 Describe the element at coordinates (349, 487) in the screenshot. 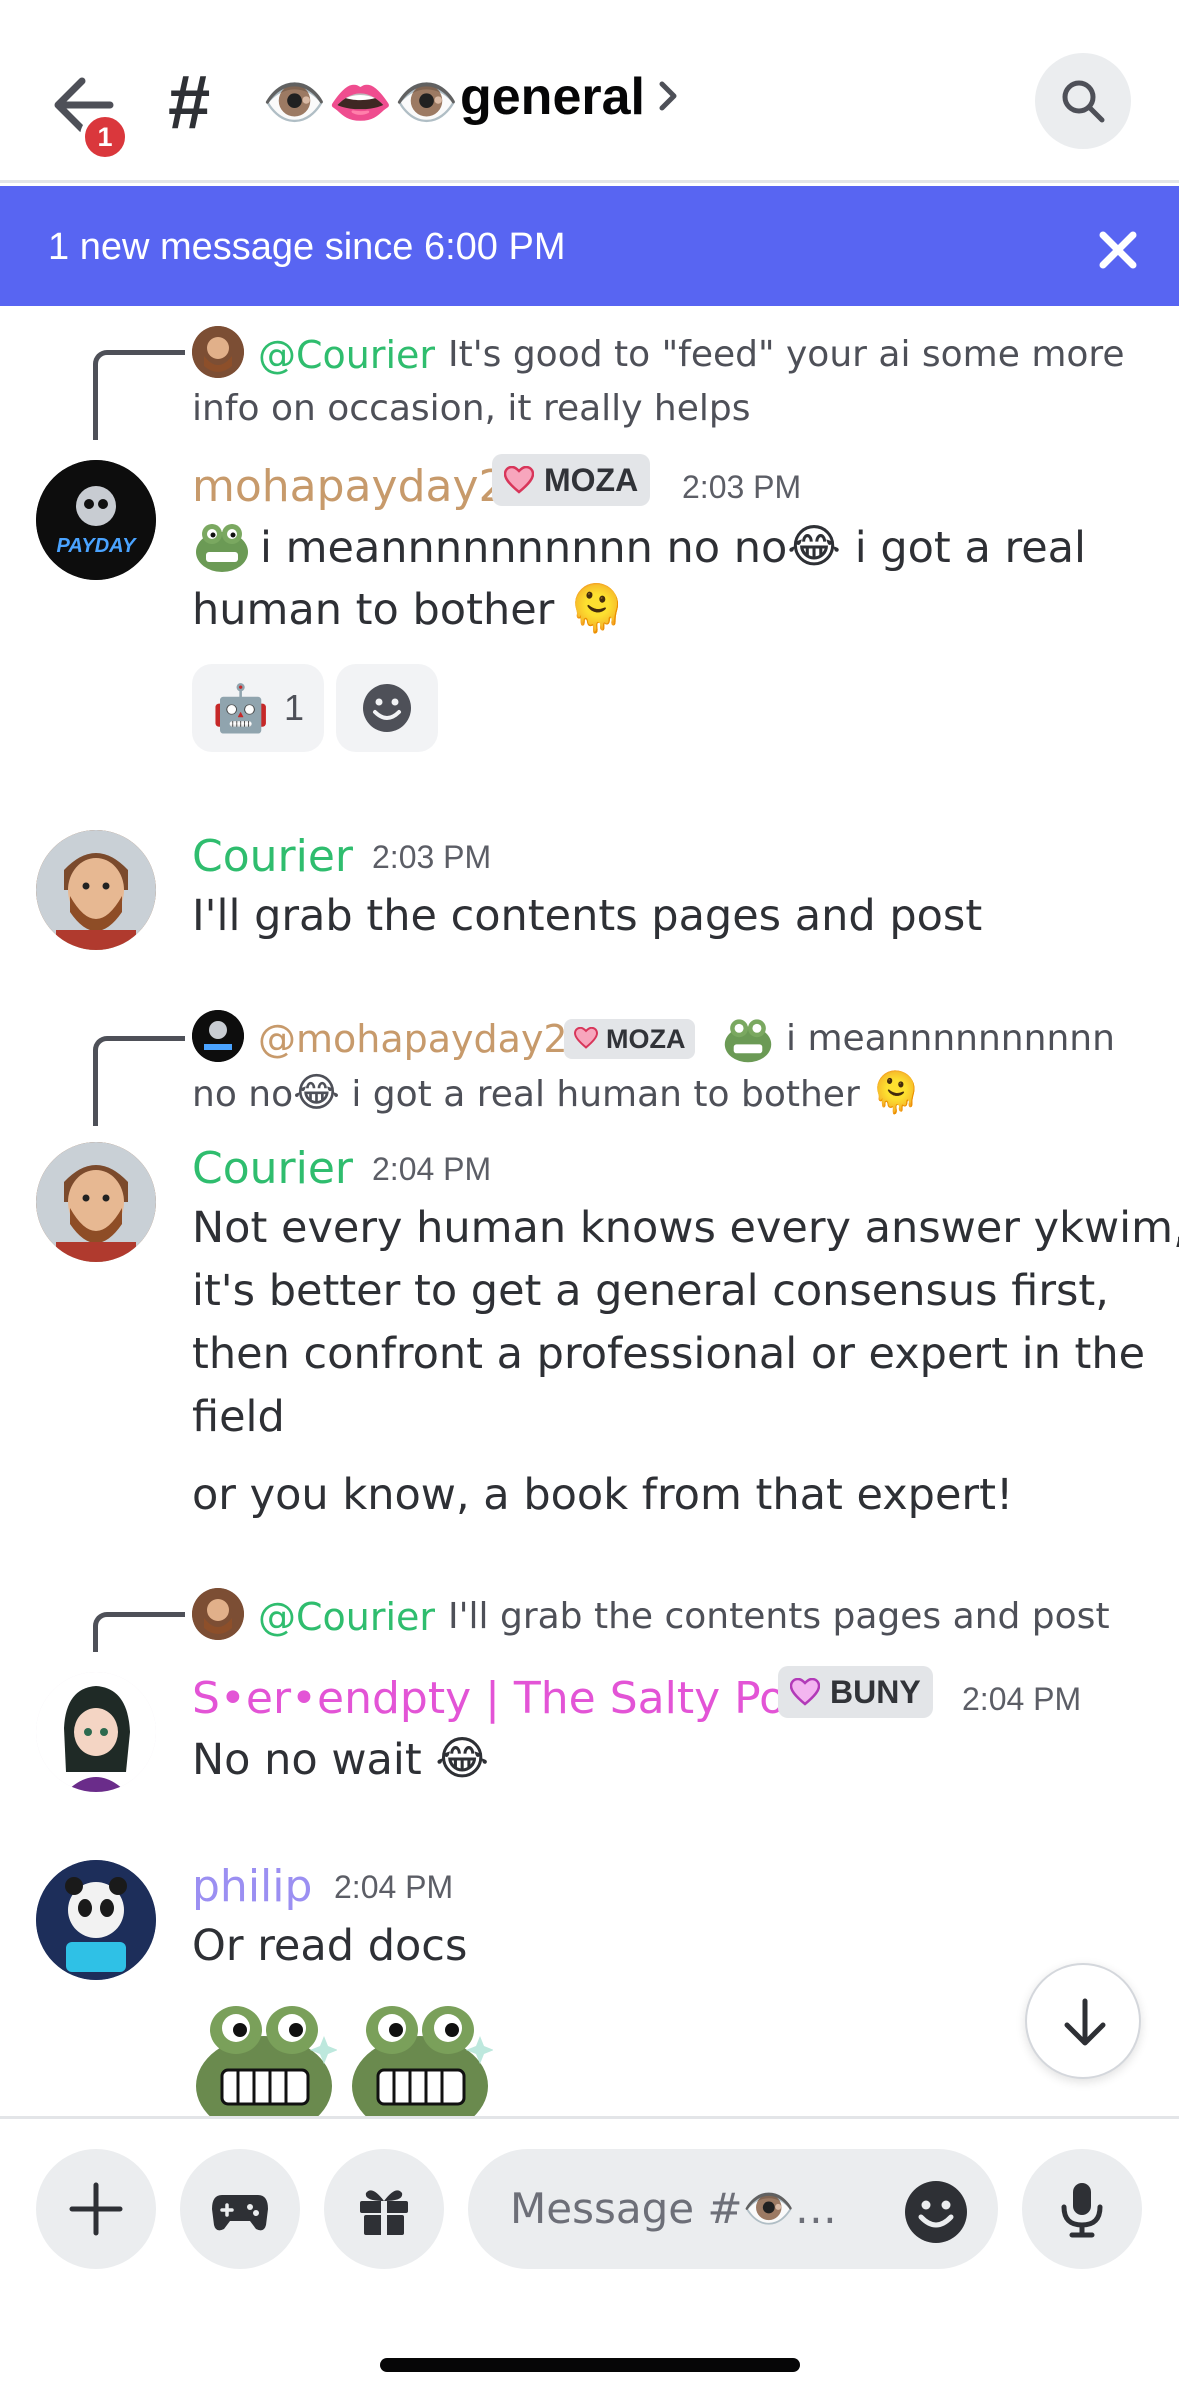

I see `message-author: mohapayday2` at that location.